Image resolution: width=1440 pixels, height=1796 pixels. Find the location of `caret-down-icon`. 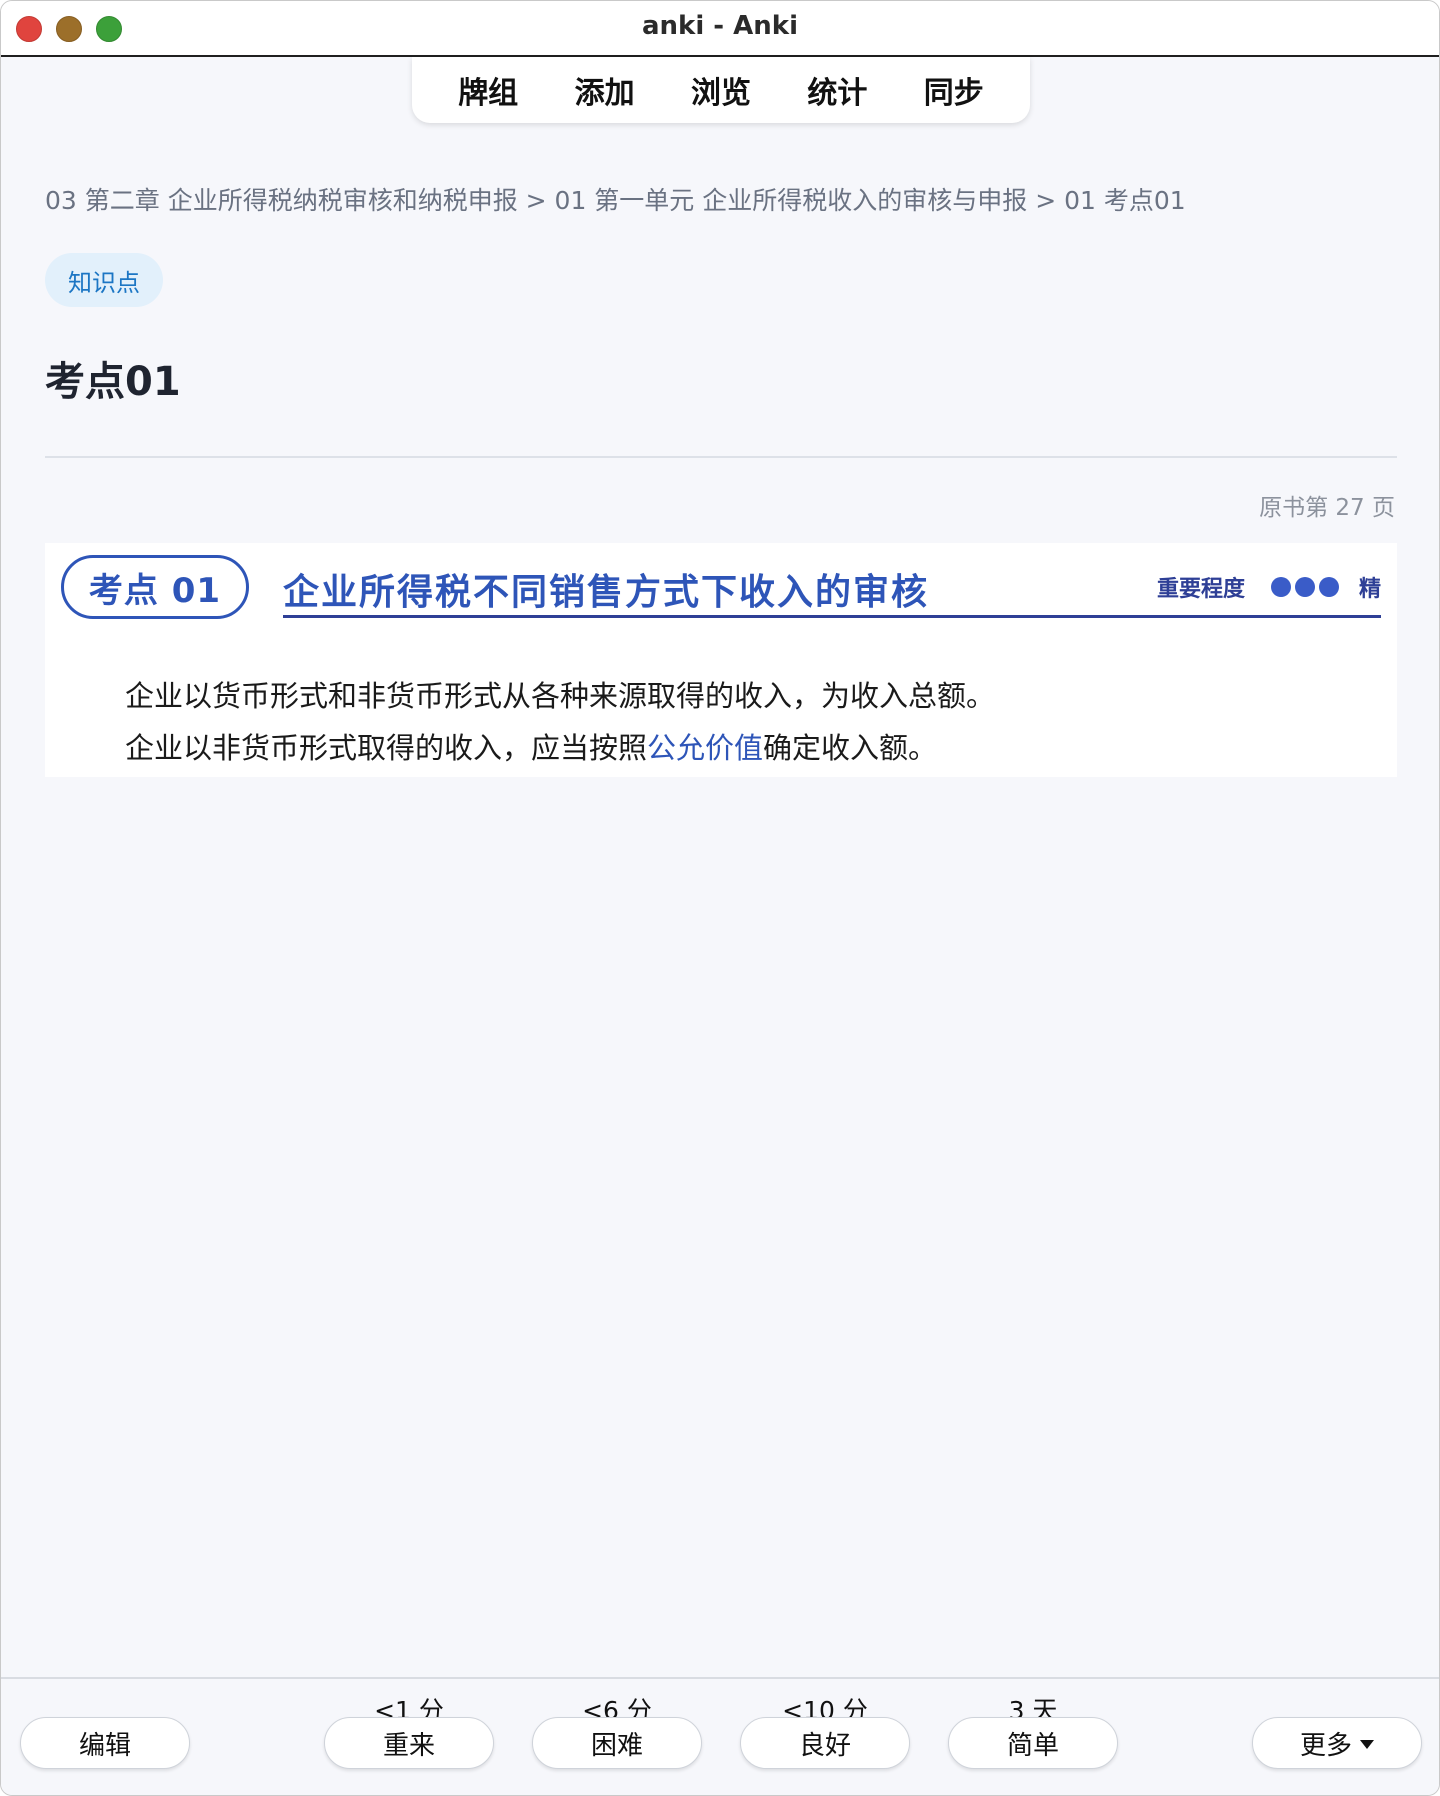

caret-down-icon is located at coordinates (1367, 1744).